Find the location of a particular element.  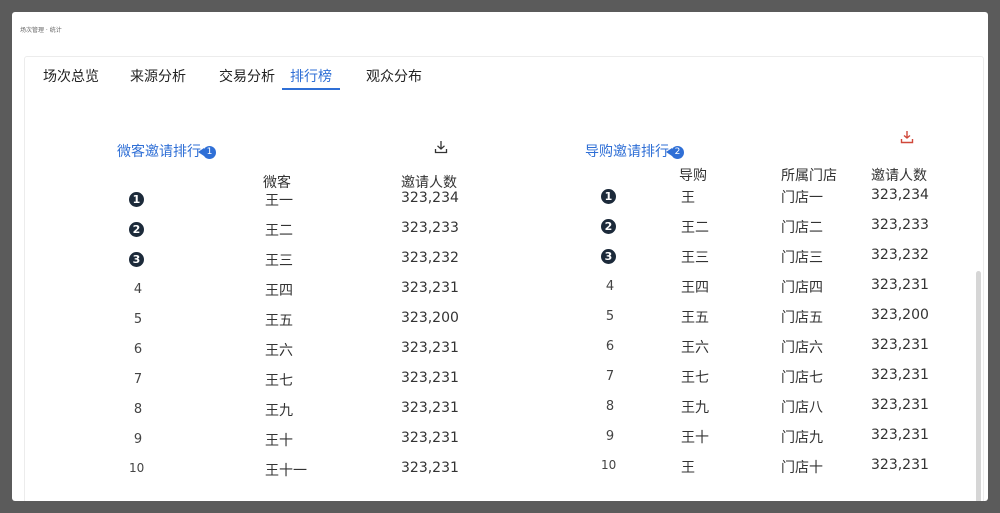

rank-store: 门店九 is located at coordinates (802, 438).